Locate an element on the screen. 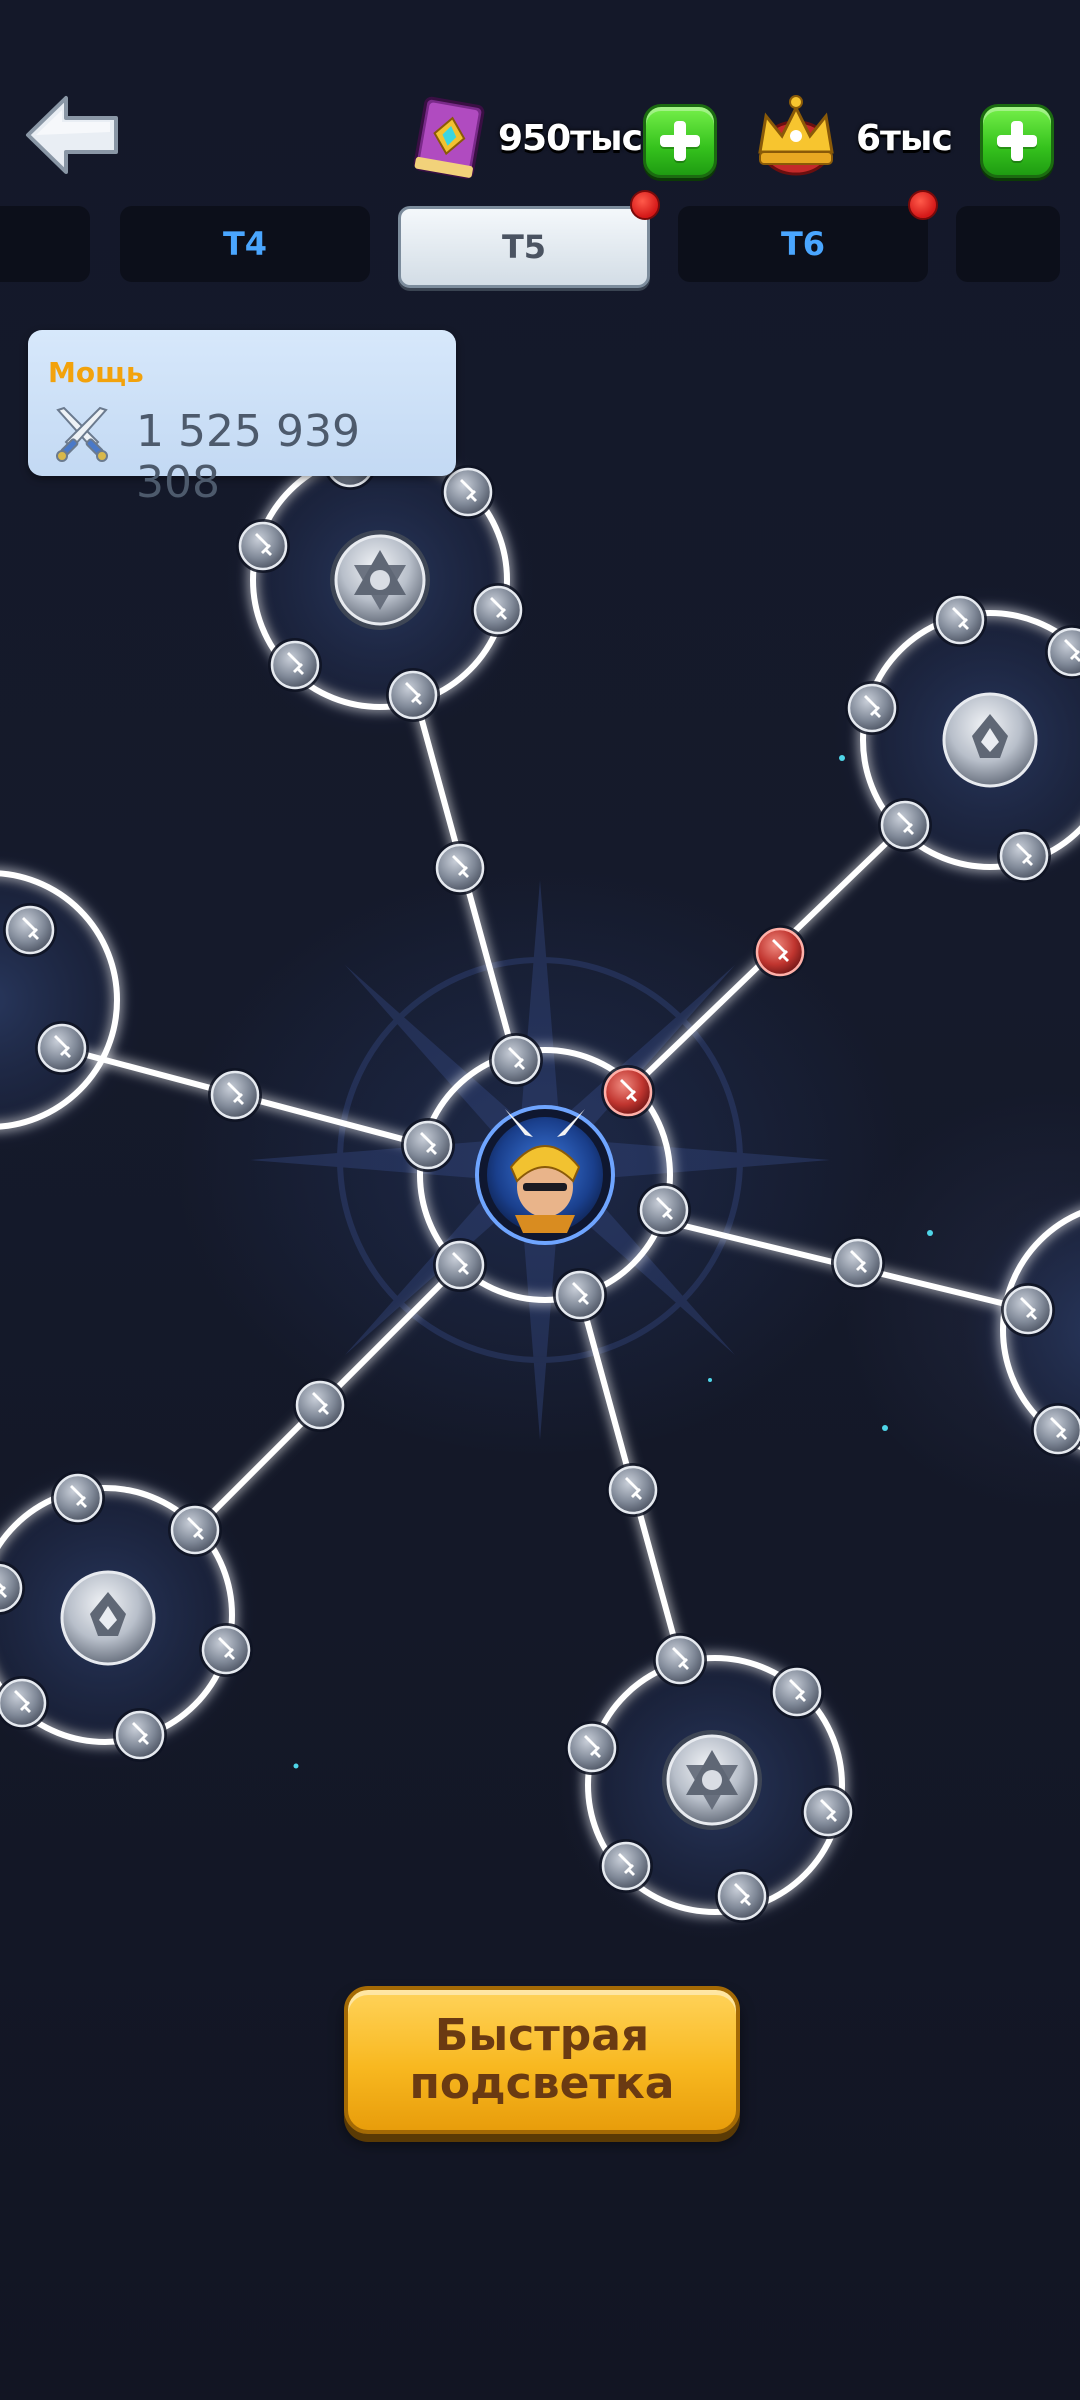 The width and height of the screenshot is (1080, 2400). add-books-button is located at coordinates (680, 141).